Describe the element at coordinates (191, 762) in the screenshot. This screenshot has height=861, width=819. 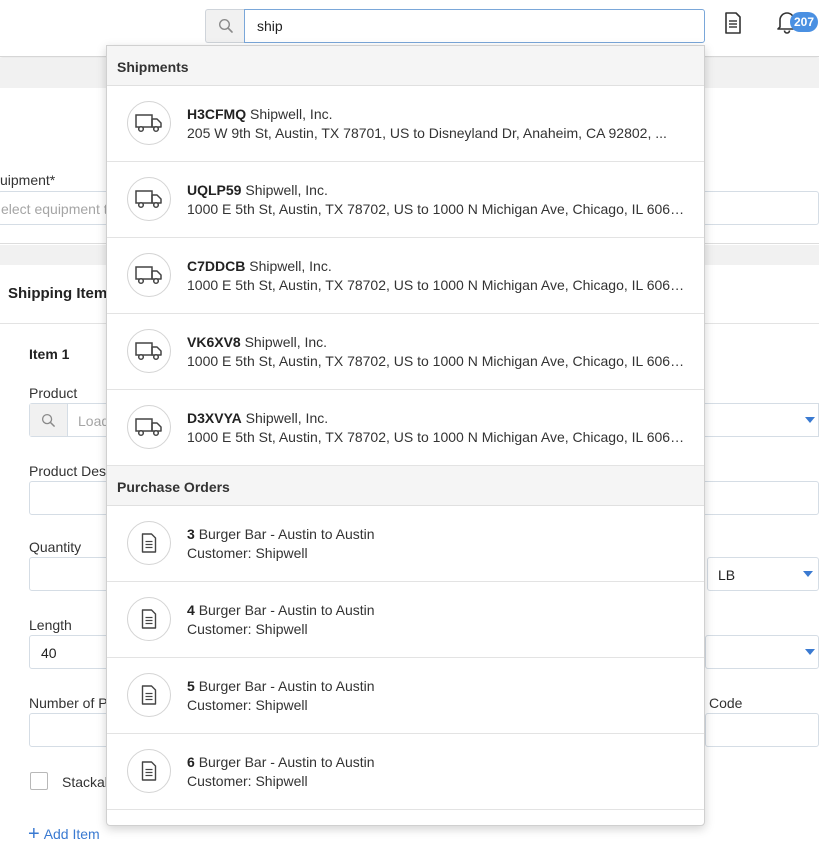
I see `purchase-order-number: 6` at that location.